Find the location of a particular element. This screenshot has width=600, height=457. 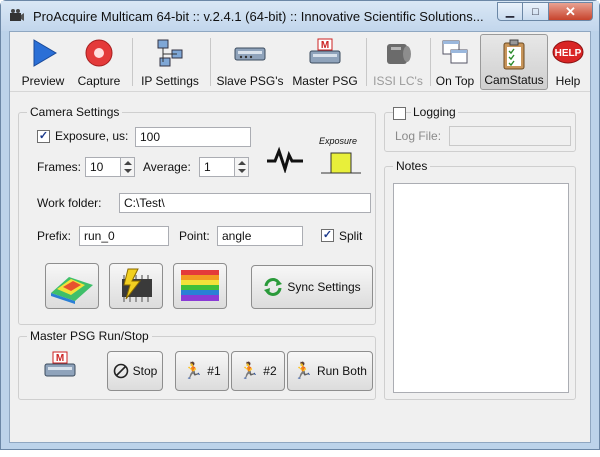

sync-icon is located at coordinates (273, 287).